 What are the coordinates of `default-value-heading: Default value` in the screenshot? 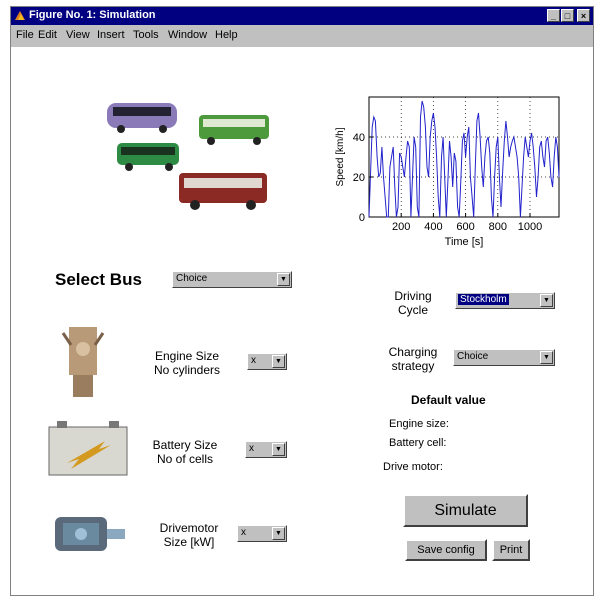 It's located at (448, 400).